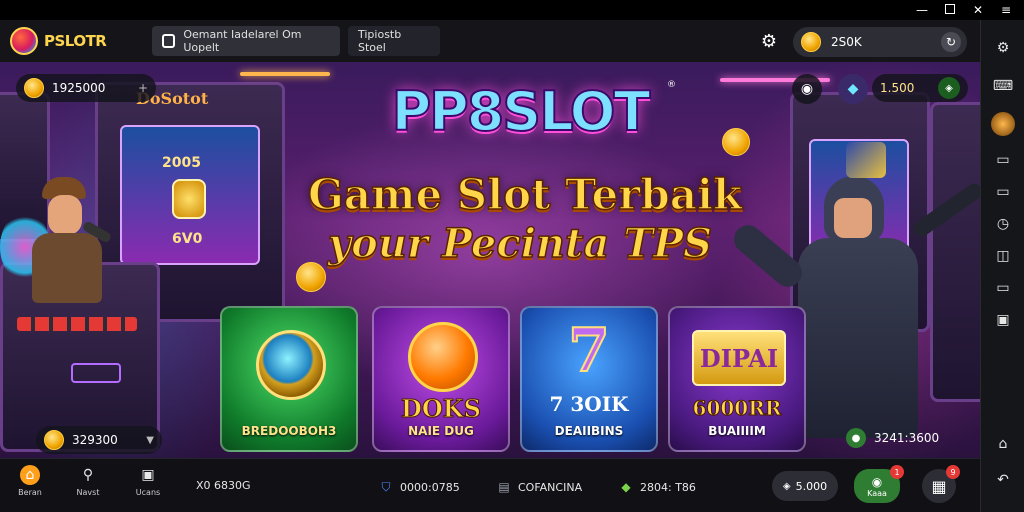 The width and height of the screenshot is (1024, 512). I want to click on nav-label: Beran, so click(30, 492).